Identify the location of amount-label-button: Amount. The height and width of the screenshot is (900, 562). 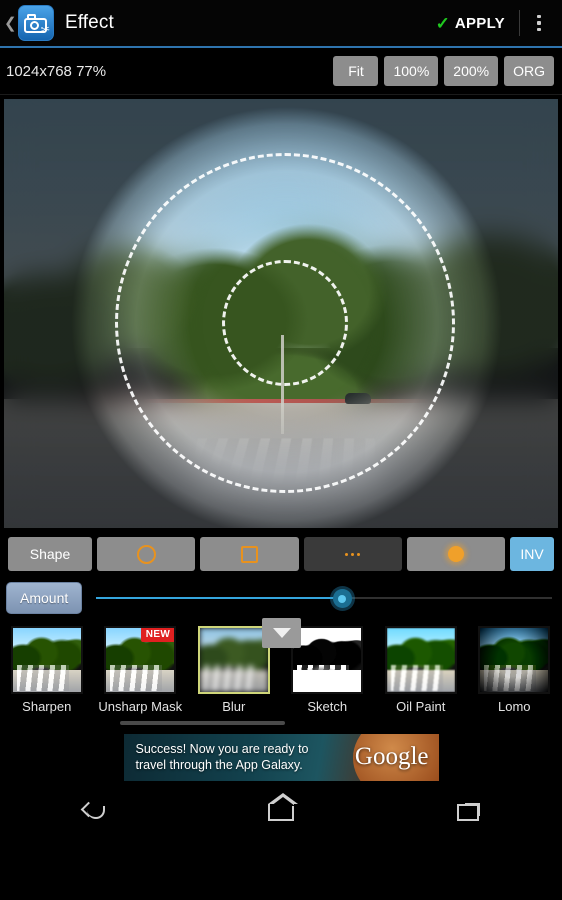
(44, 598).